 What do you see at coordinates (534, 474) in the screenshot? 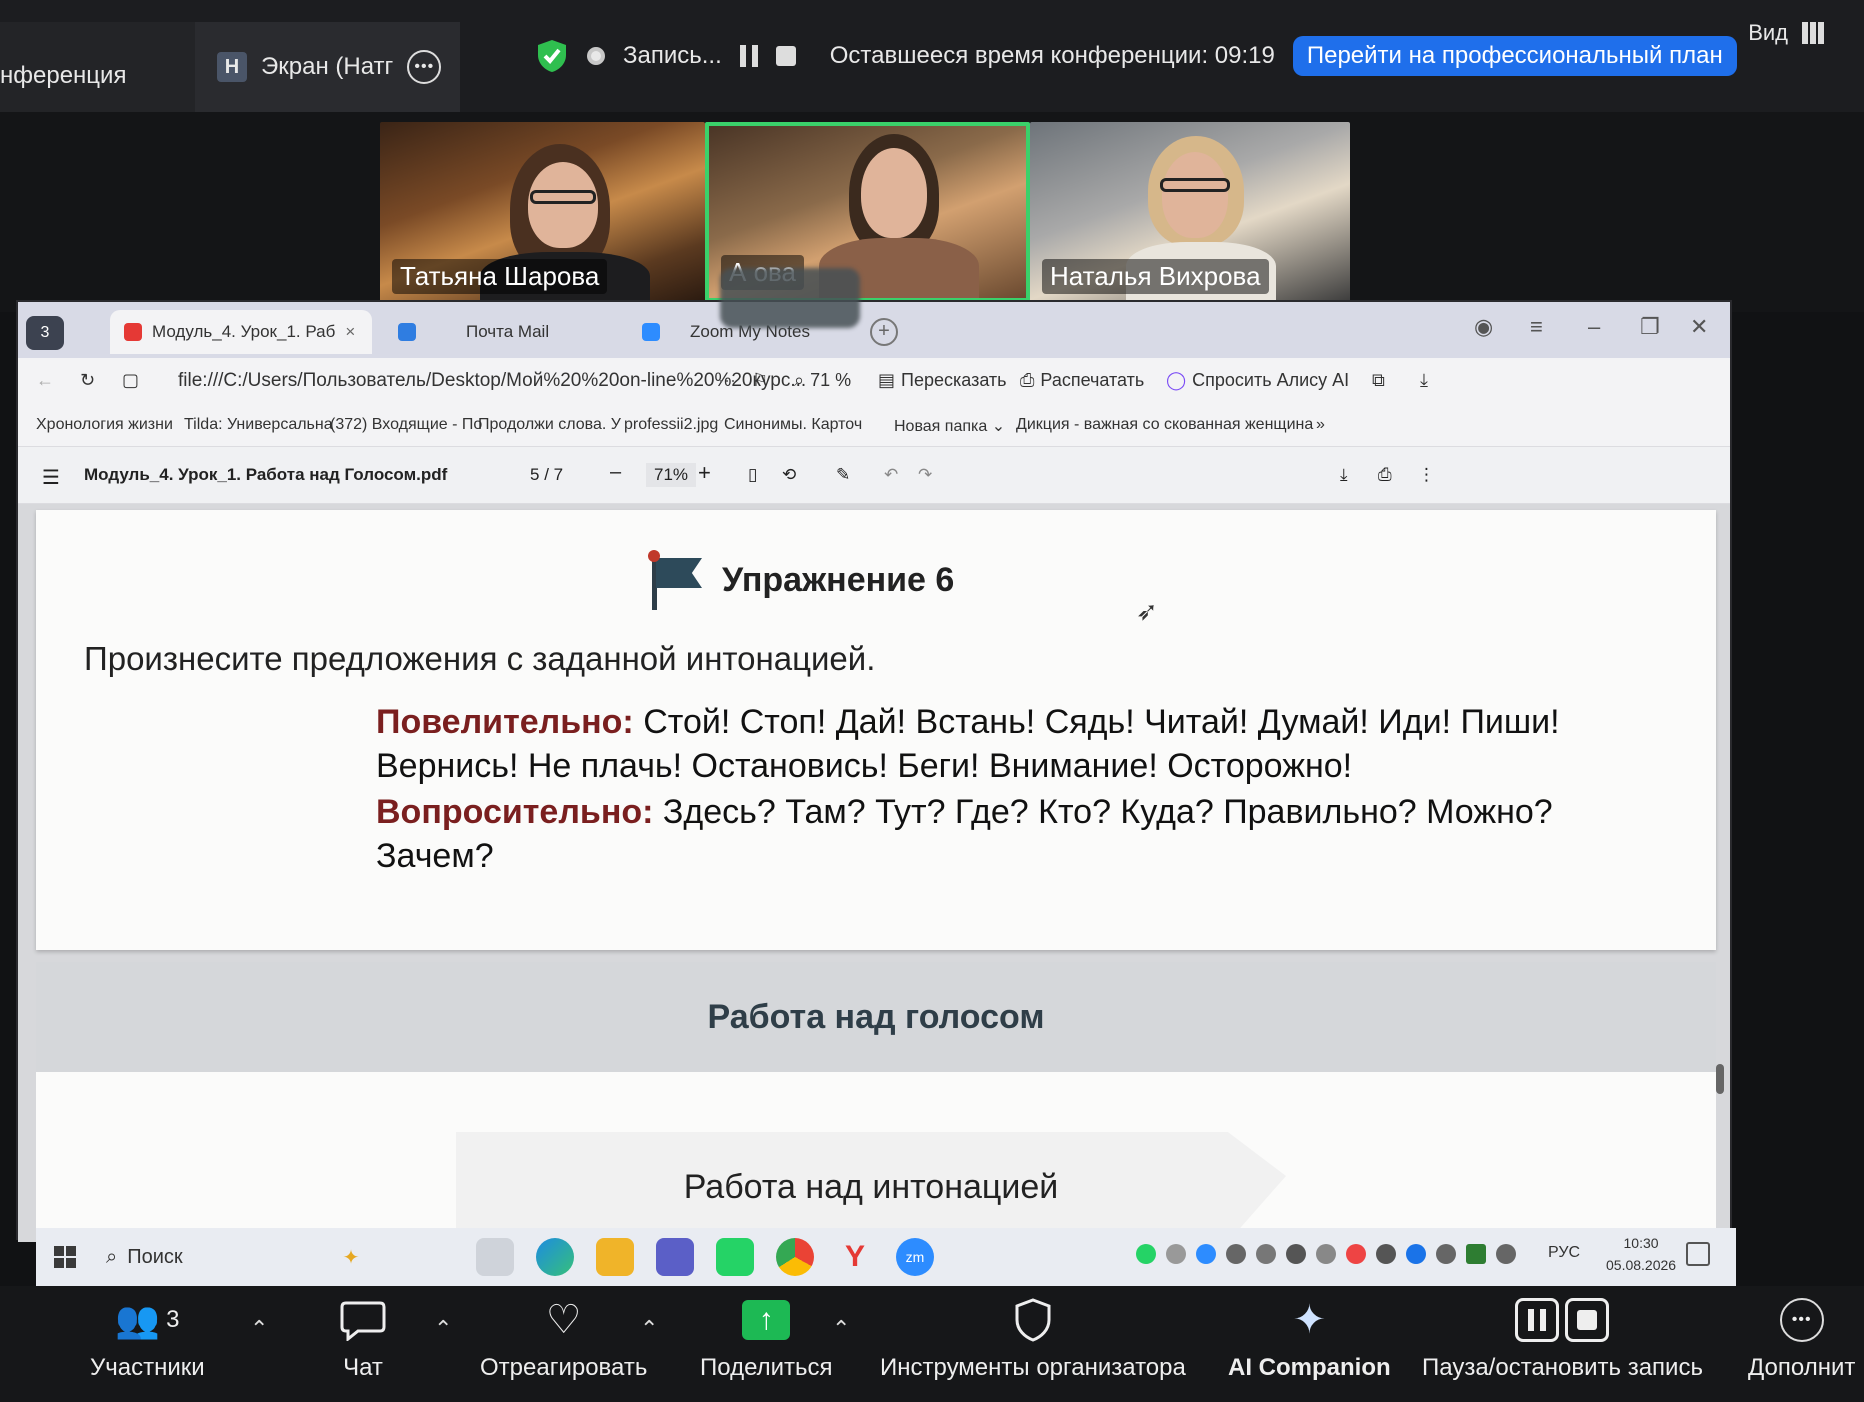
I see `page-current: 5` at bounding box center [534, 474].